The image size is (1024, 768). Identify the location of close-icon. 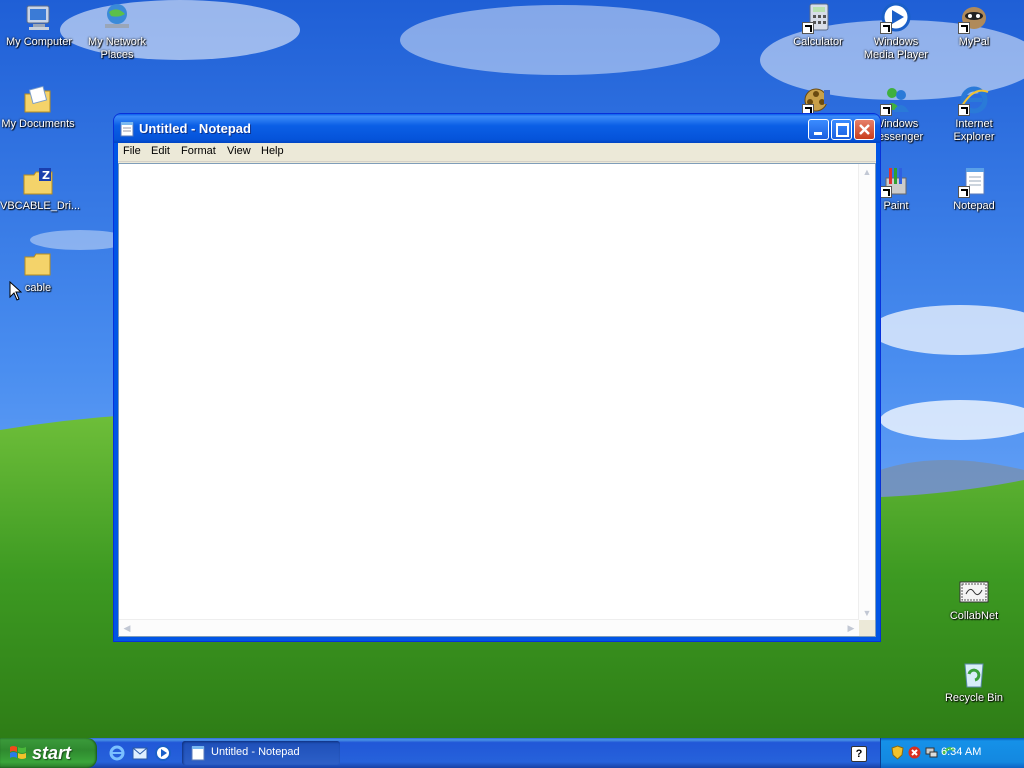
(864, 129).